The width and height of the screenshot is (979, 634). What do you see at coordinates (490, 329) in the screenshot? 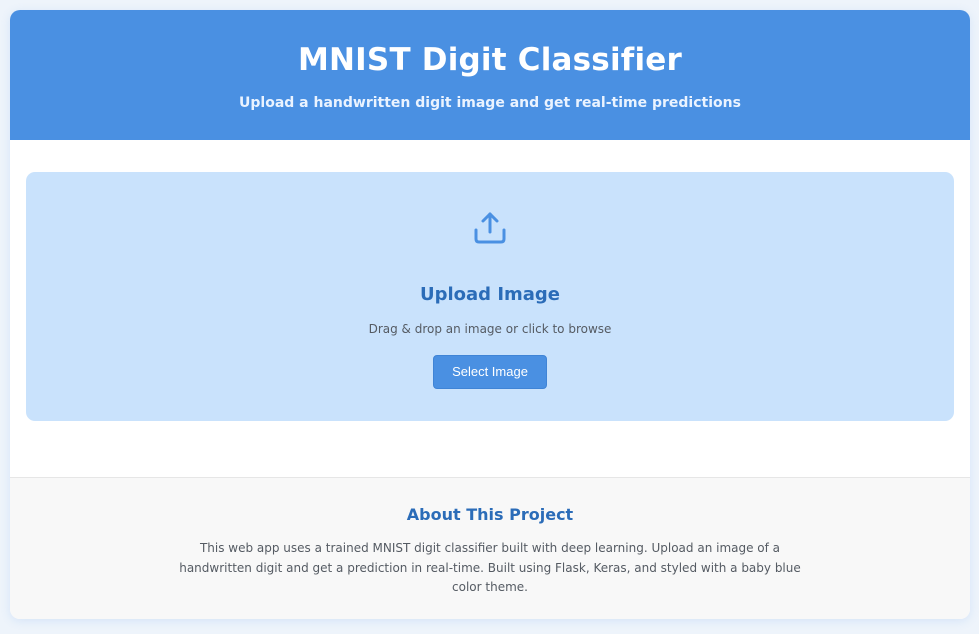
I see `upload-hint: Drag & drop an image or click to browse` at bounding box center [490, 329].